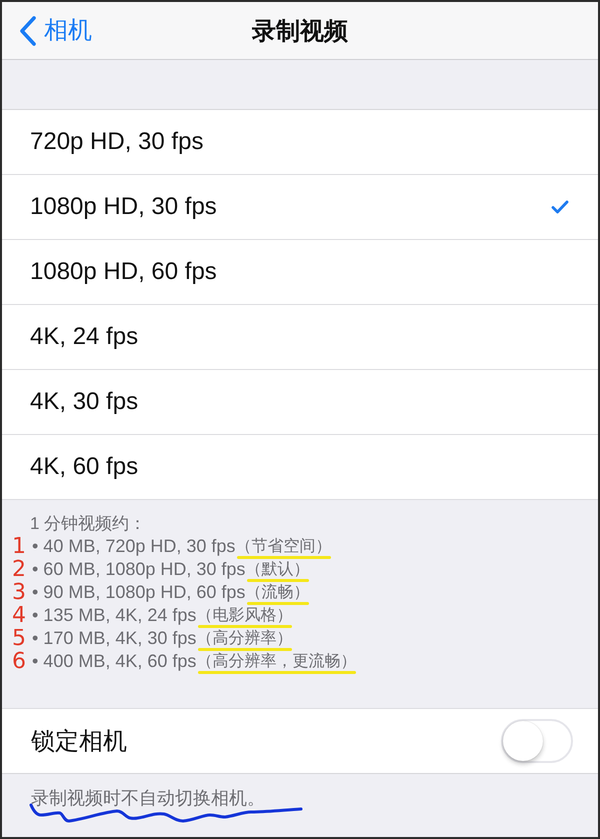 The width and height of the screenshot is (600, 839). Describe the element at coordinates (148, 798) in the screenshot. I see `footer-note: 录制视频时不自动切换相机。` at that location.